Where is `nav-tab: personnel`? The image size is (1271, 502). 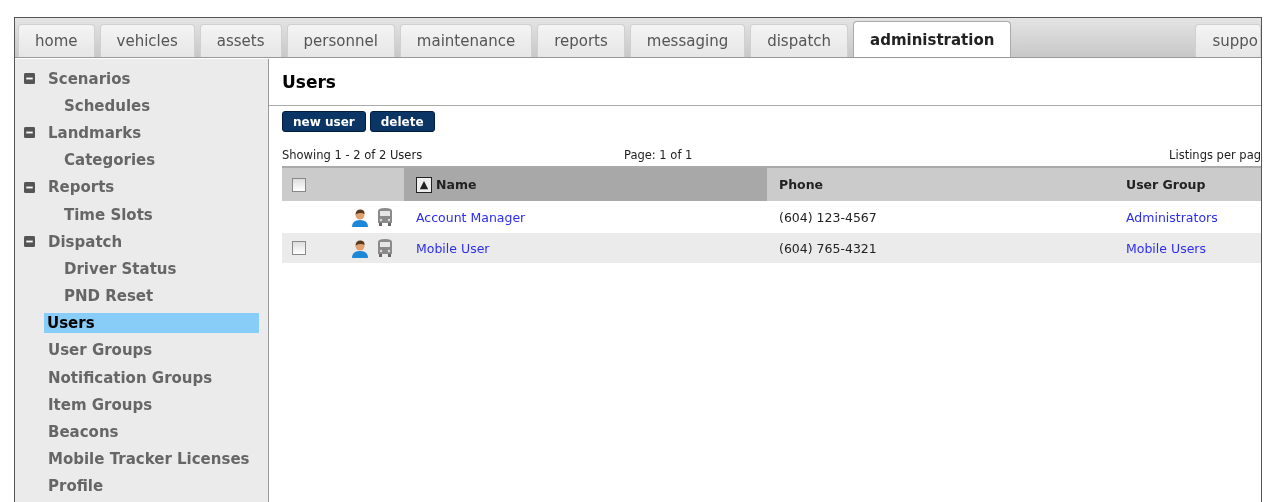
nav-tab: personnel is located at coordinates (340, 40).